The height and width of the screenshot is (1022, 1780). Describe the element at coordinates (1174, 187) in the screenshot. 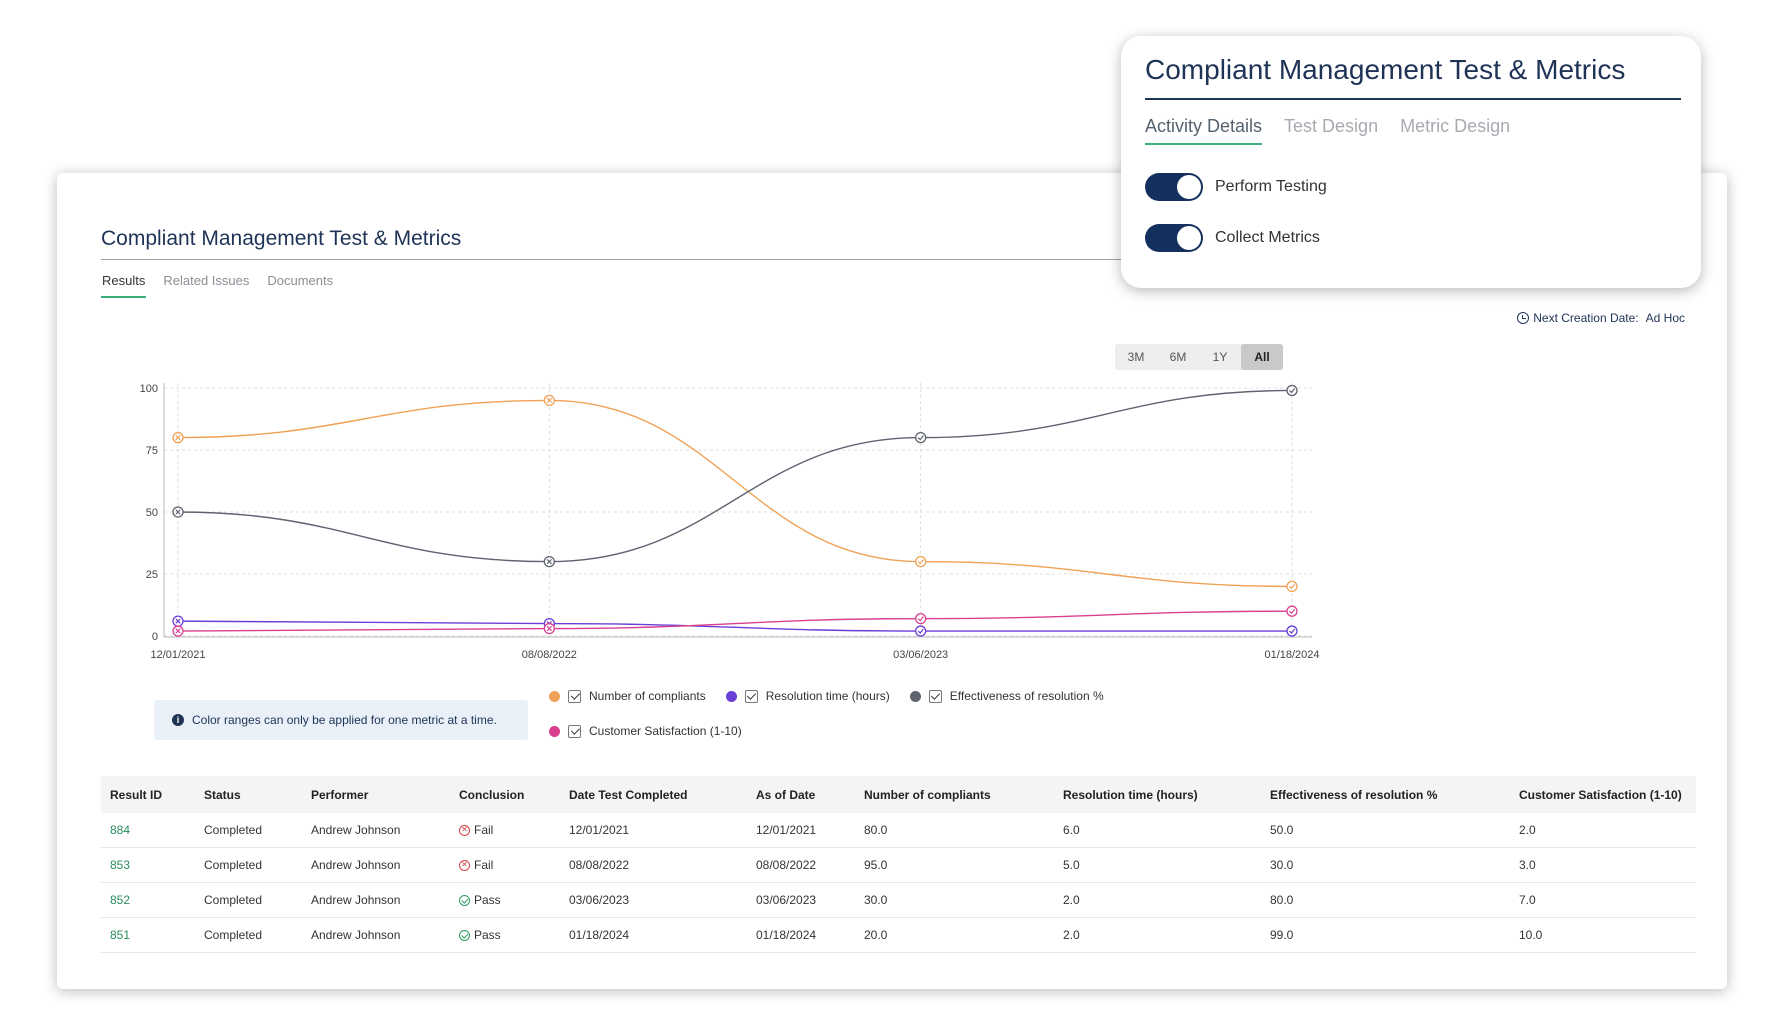

I see `perform-testing-toggle` at that location.